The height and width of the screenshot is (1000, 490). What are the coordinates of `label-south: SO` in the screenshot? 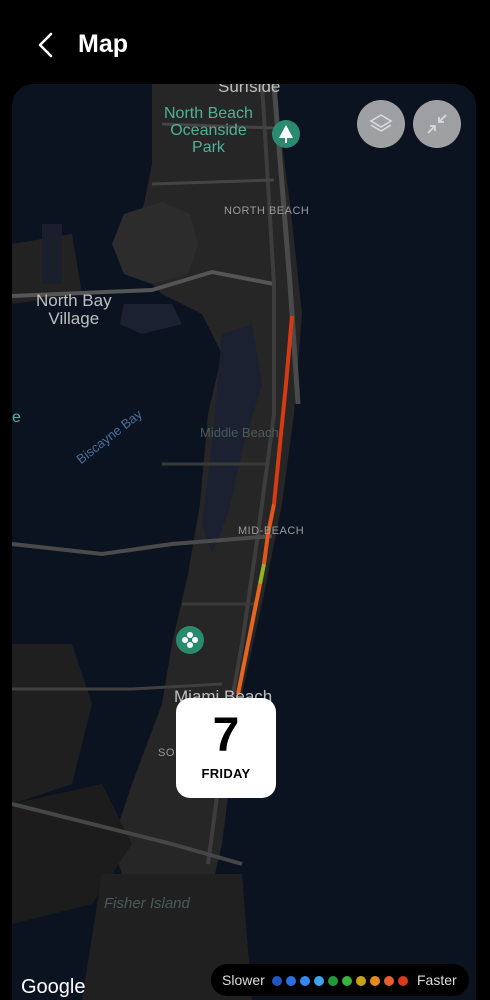 It's located at (166, 753).